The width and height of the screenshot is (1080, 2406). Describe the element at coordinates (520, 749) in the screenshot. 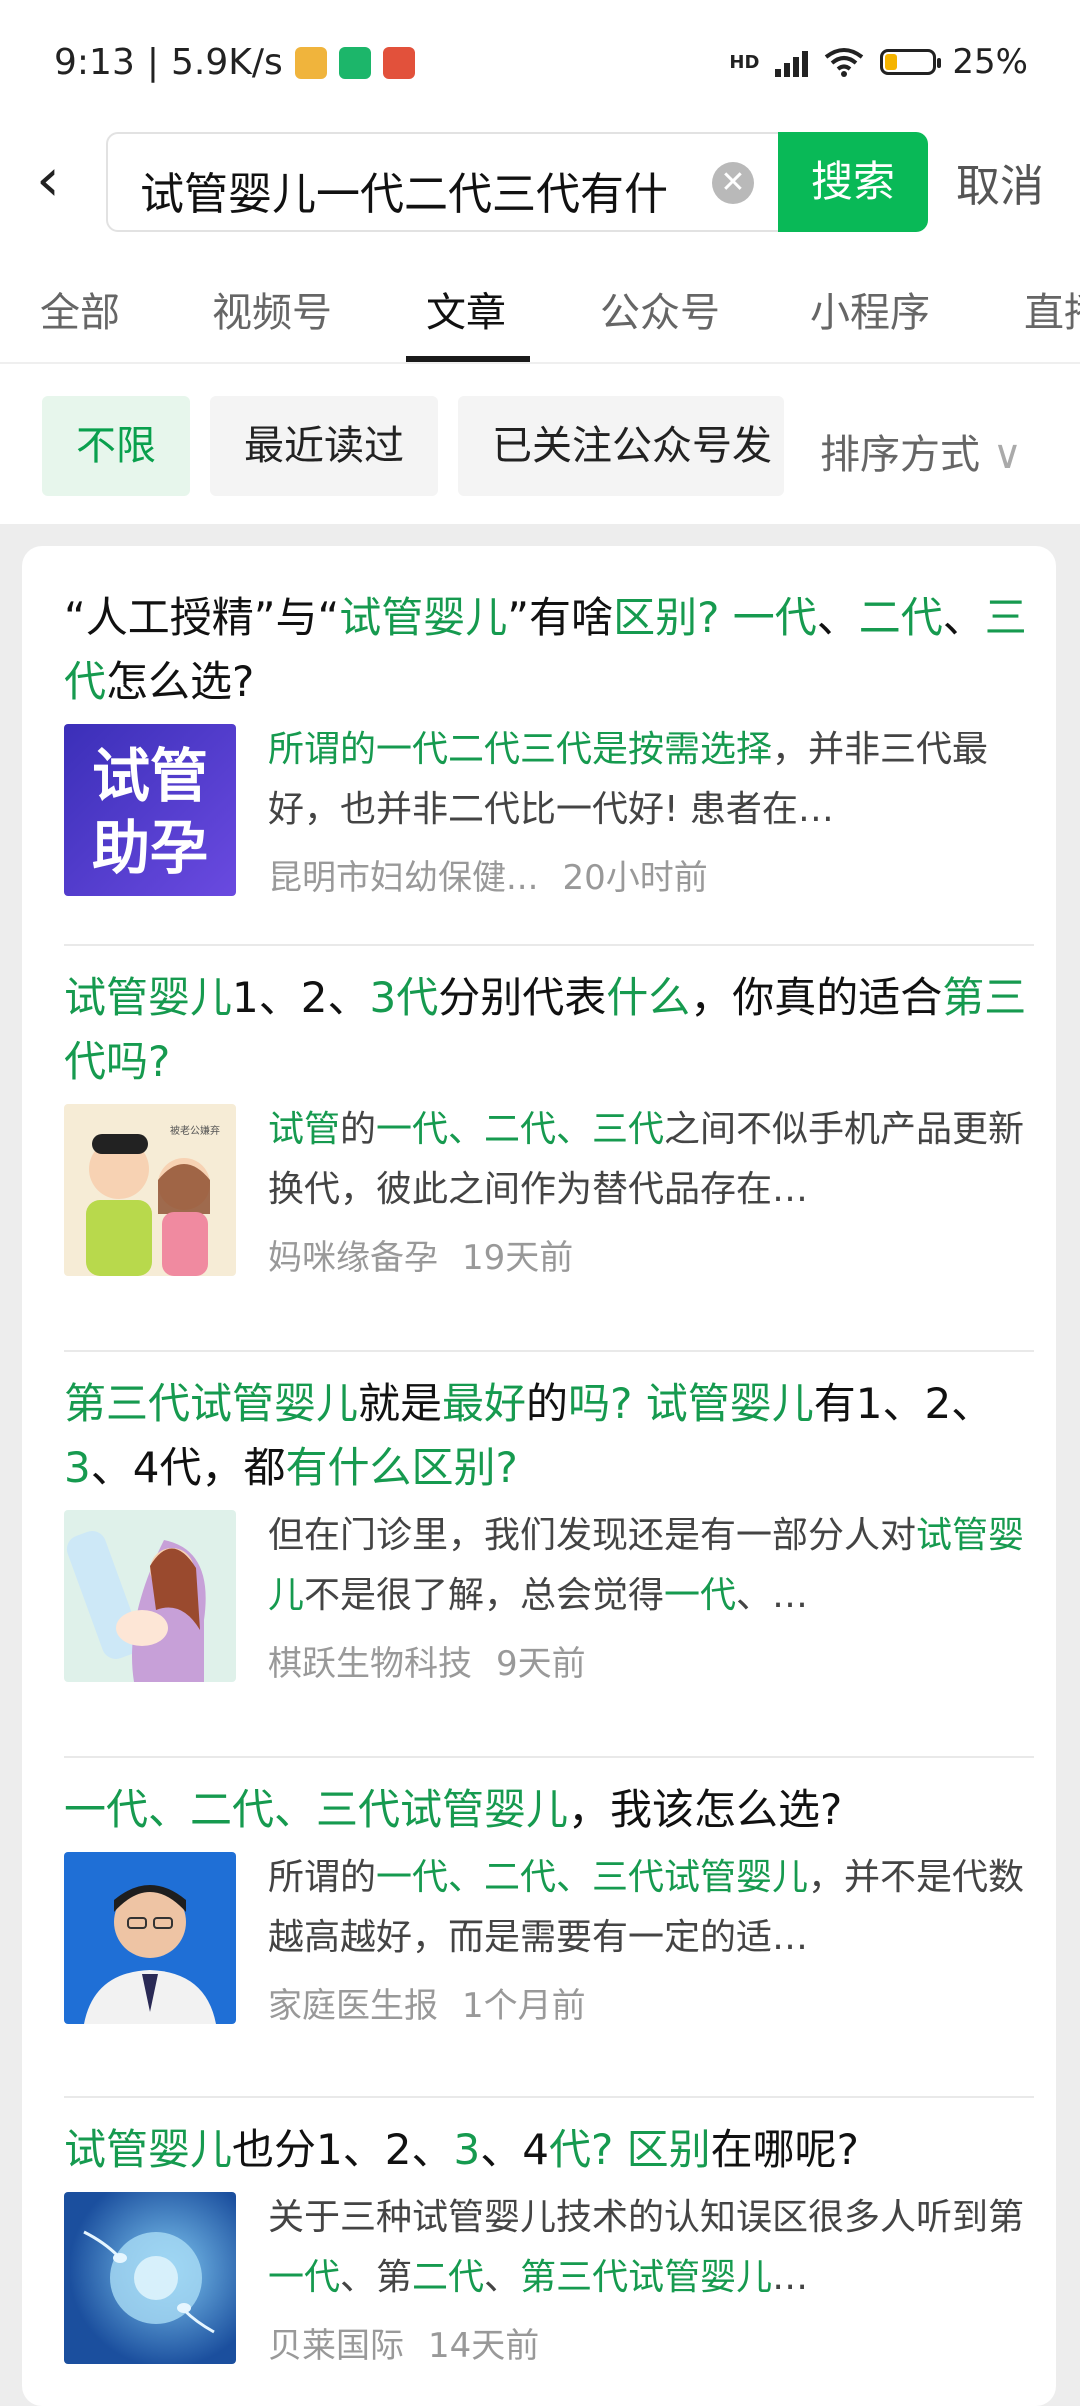

I see `snippet-highlight: 所谓的一代二代三代是按需选择` at that location.